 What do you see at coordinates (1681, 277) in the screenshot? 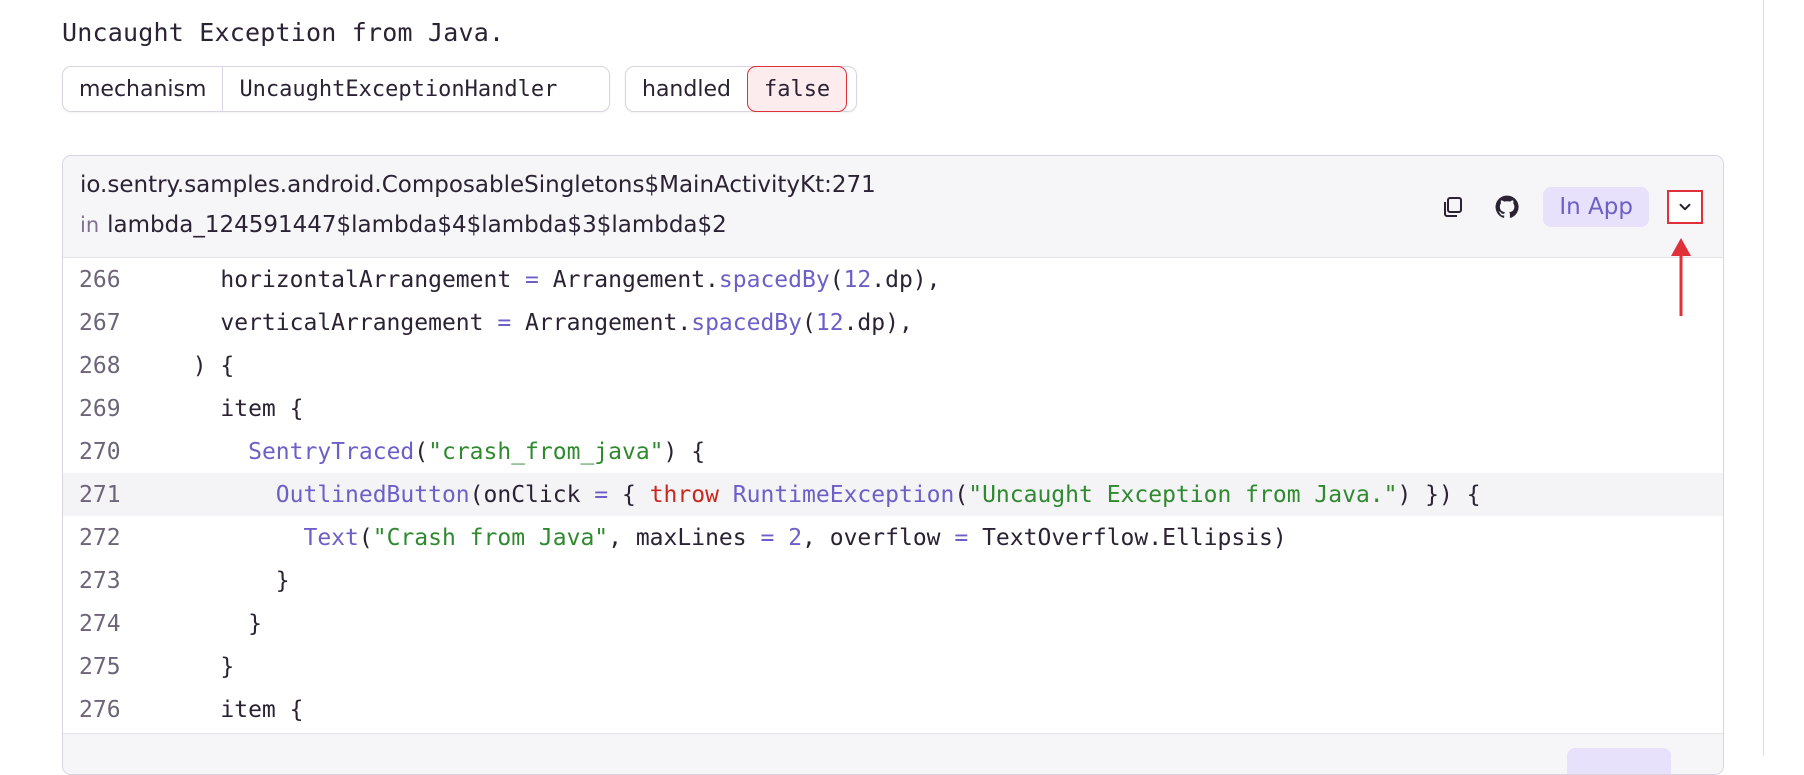
I see `annotation-arrow-icon` at bounding box center [1681, 277].